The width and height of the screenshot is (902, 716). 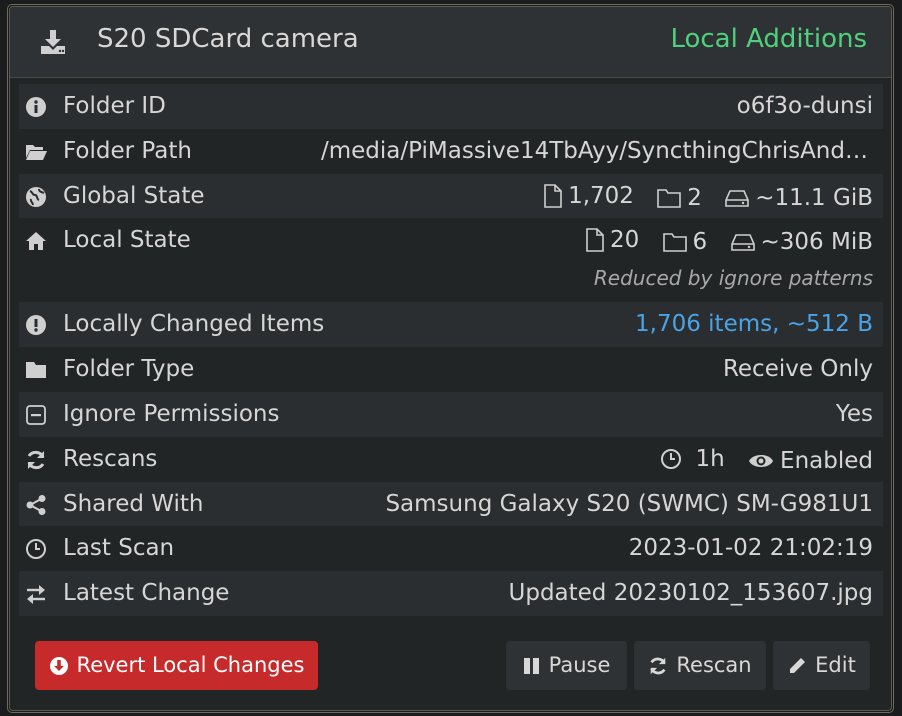 What do you see at coordinates (531, 665) in the screenshot?
I see `pause-icon` at bounding box center [531, 665].